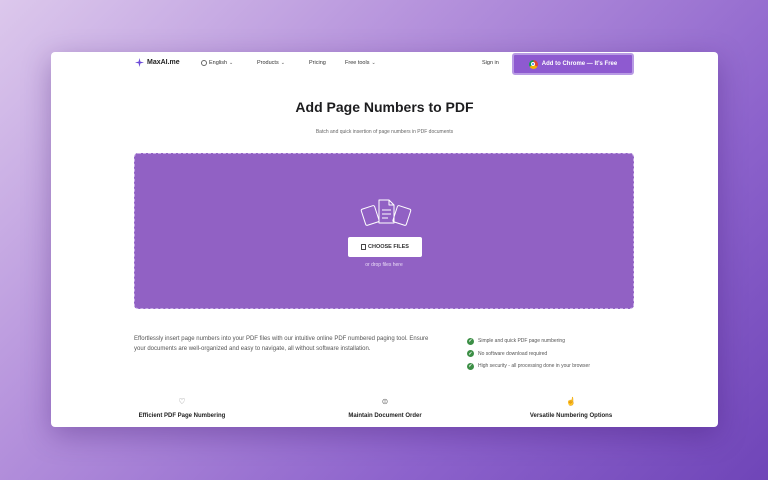  What do you see at coordinates (533, 64) in the screenshot?
I see `chrome-icon` at bounding box center [533, 64].